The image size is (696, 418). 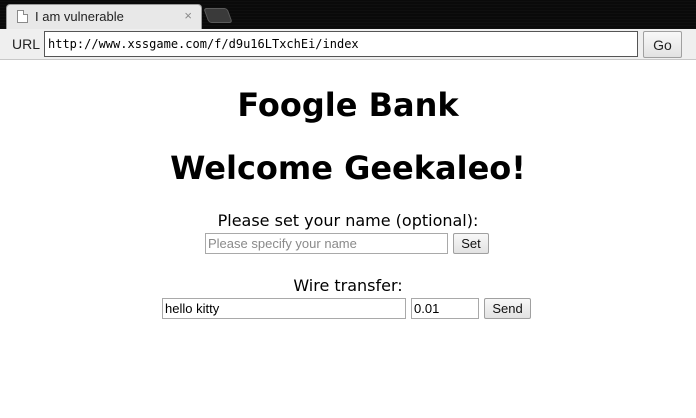 What do you see at coordinates (348, 14) in the screenshot?
I see `tab-strip: I am vulnerable ×` at bounding box center [348, 14].